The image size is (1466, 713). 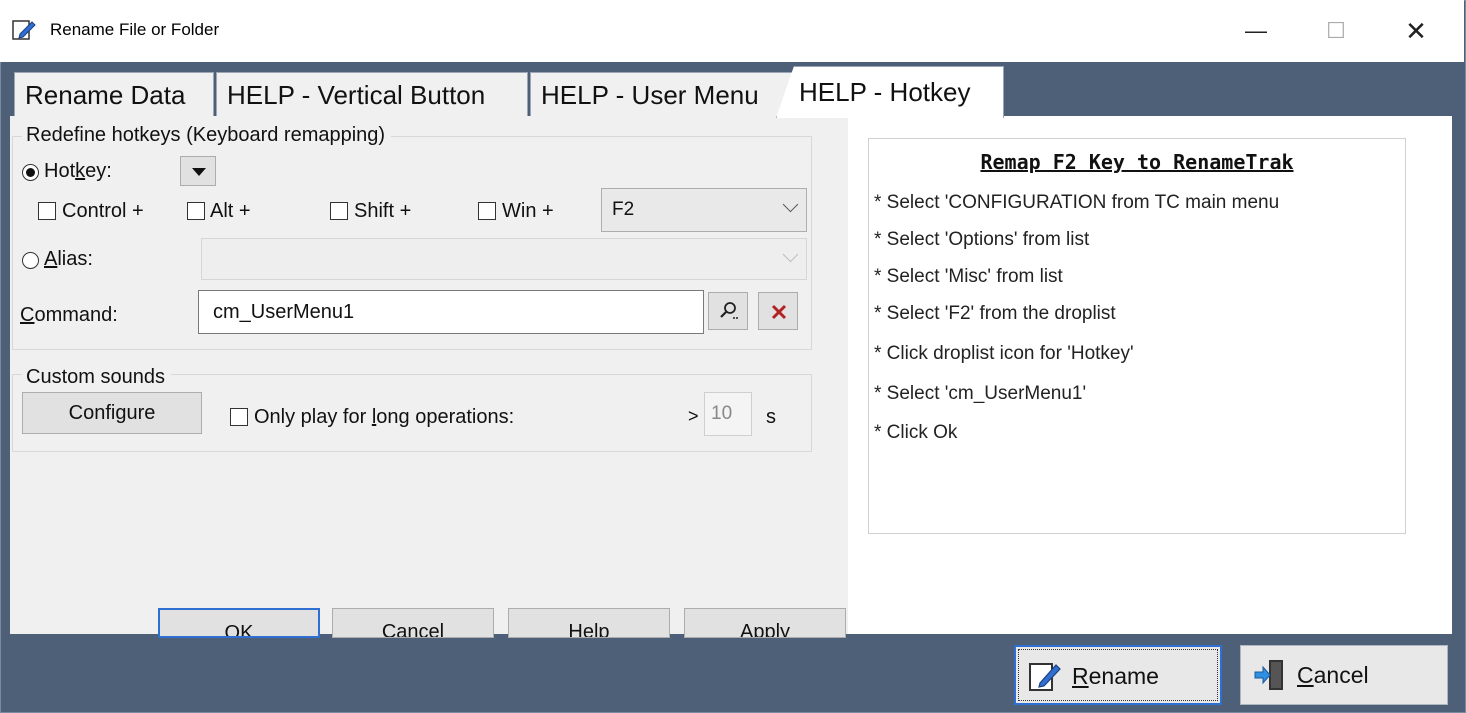 What do you see at coordinates (78, 171) in the screenshot?
I see `hotkey-radio-label: Hotkey:` at bounding box center [78, 171].